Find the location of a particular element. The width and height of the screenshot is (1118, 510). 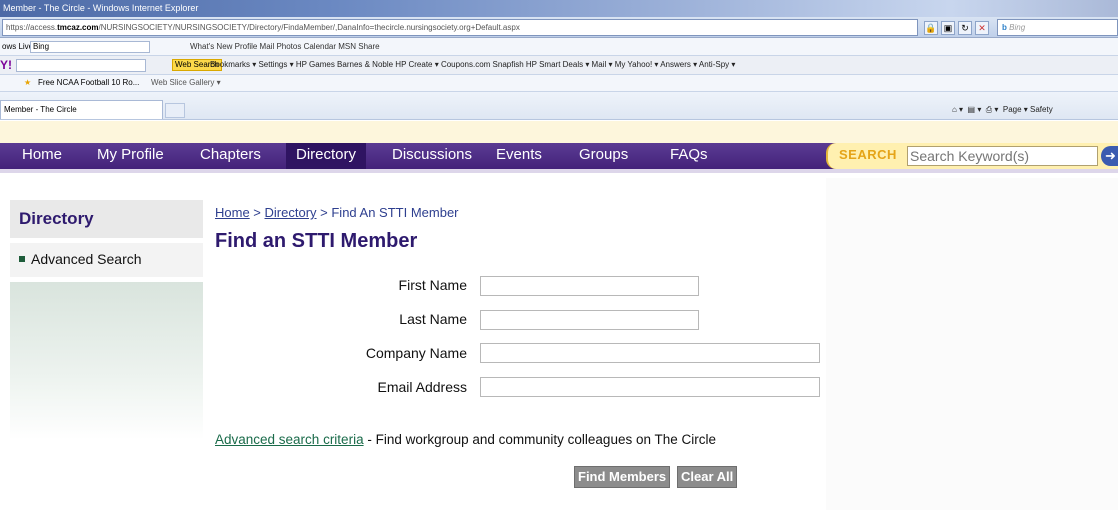

breadcrumb: Home > Directory > Find An STTI Member is located at coordinates (337, 212).